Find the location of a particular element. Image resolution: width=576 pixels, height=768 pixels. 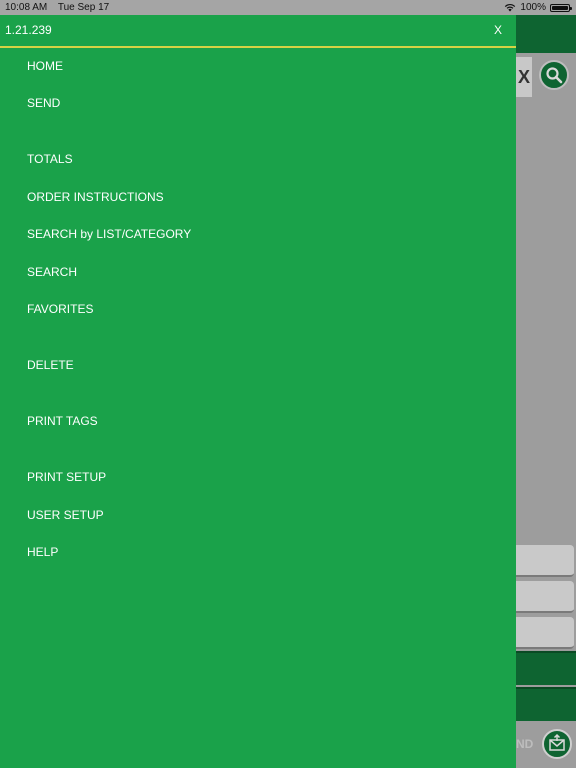

background-send-label: ND is located at coordinates (525, 744).